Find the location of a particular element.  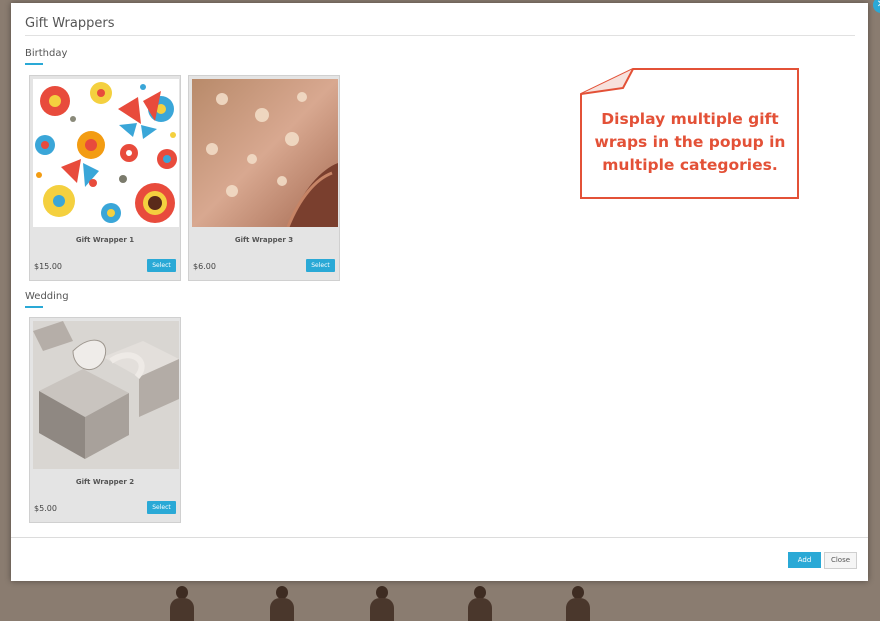

gift-wrap-name: Gift Wrapper 3 is located at coordinates (264, 240).